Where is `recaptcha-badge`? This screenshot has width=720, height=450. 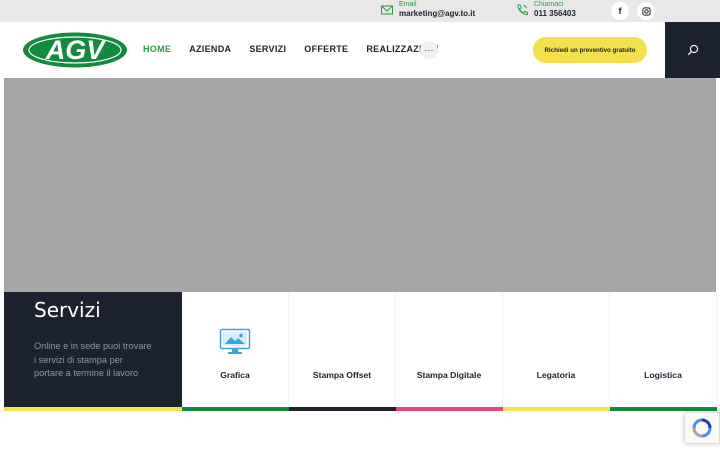
recaptcha-badge is located at coordinates (702, 428).